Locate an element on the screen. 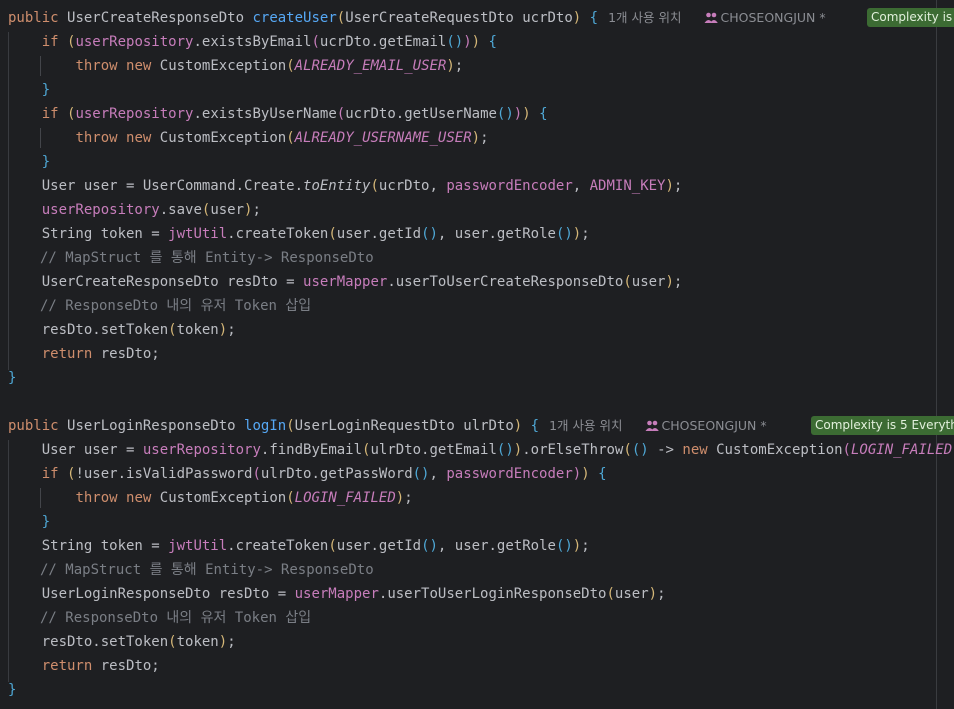 This screenshot has width=954, height=709. constant: ALREADY_USERNAME_USER is located at coordinates (383, 138).